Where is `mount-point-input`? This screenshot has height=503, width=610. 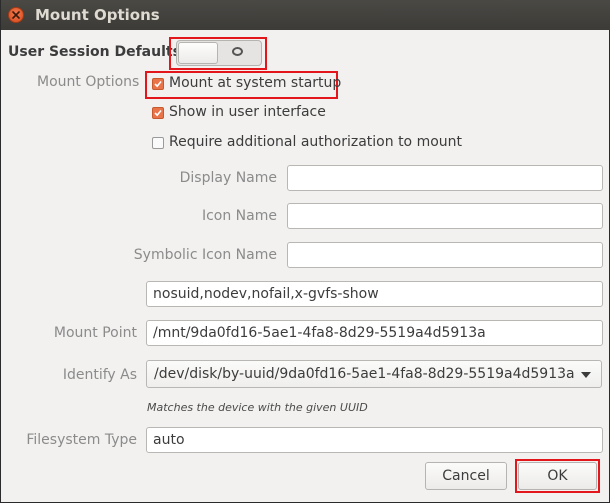
mount-point-input is located at coordinates (374, 333).